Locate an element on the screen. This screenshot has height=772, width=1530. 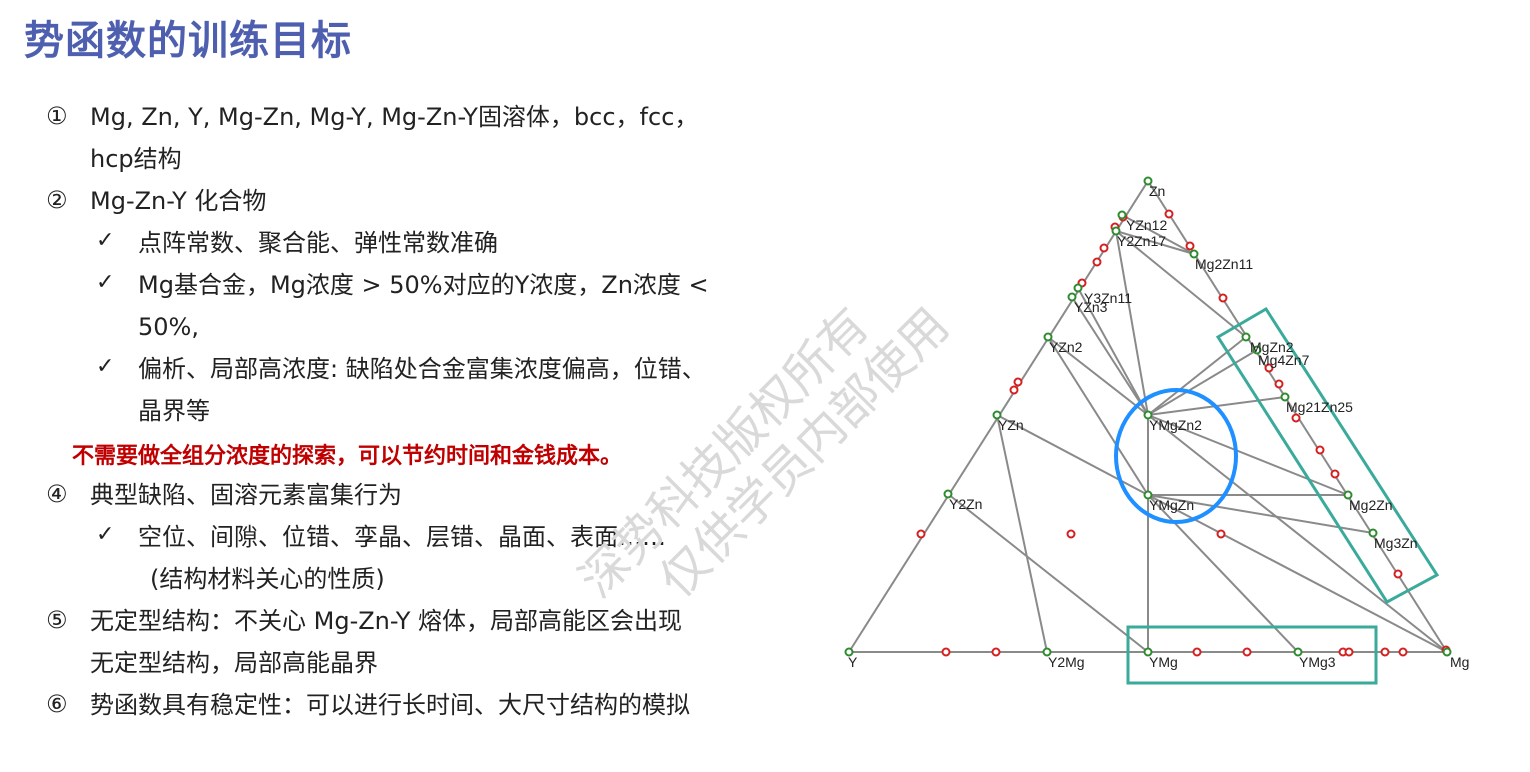
phase-label: YZn is located at coordinates (1011, 425).